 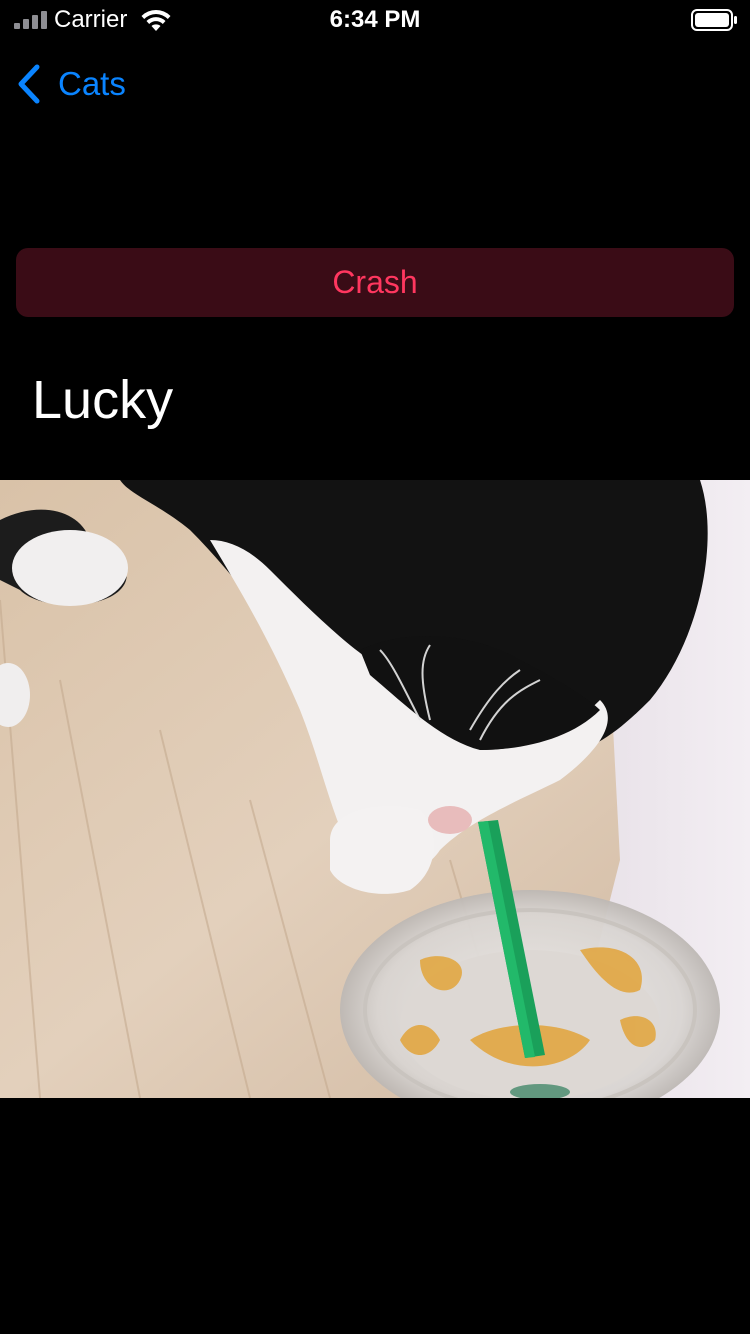 I want to click on status-bar: Carrier 6:34 PM, so click(x=375, y=20).